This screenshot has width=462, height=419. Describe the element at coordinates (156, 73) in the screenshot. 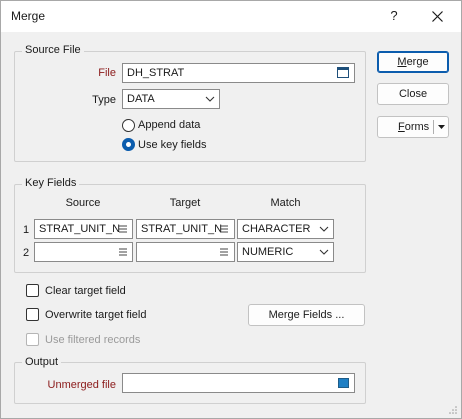

I see `file-input-value: DH_STRAT` at that location.